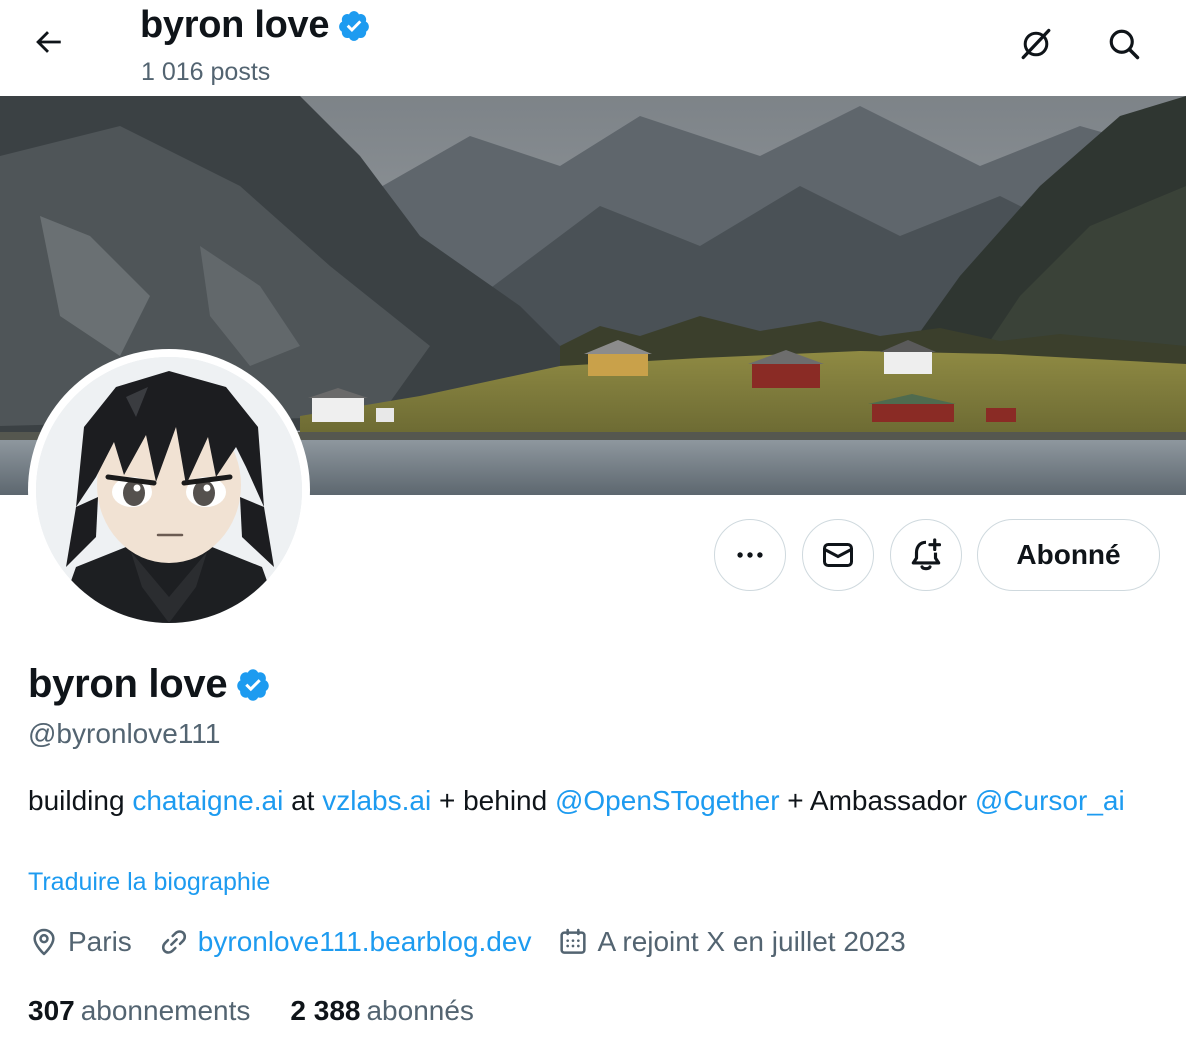 The height and width of the screenshot is (1044, 1186). I want to click on followers-stat: 2 388 abonnés, so click(382, 1011).